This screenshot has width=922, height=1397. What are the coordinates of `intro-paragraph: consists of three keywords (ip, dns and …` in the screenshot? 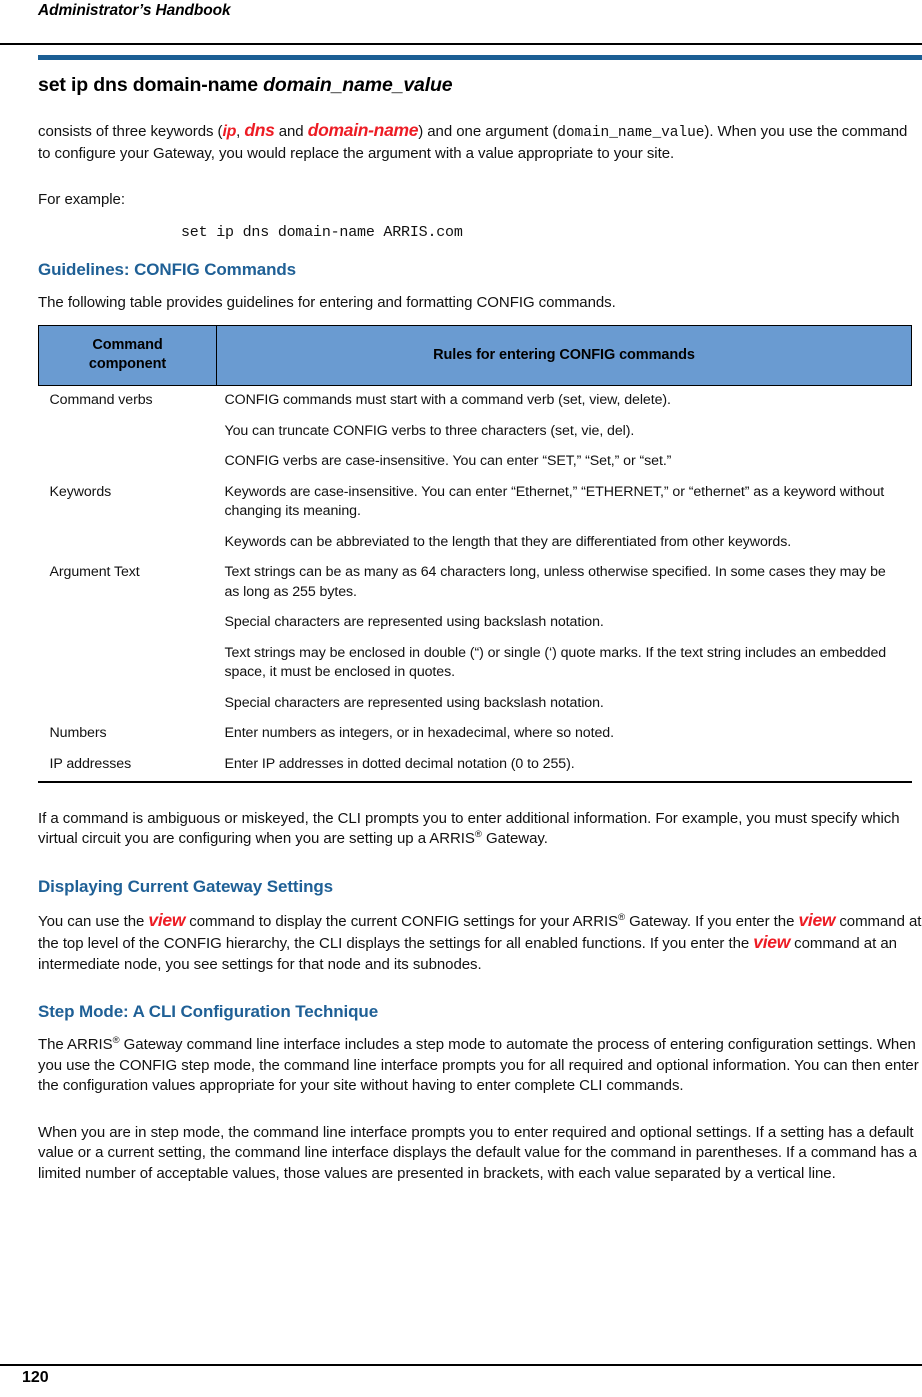 It's located at (480, 142).